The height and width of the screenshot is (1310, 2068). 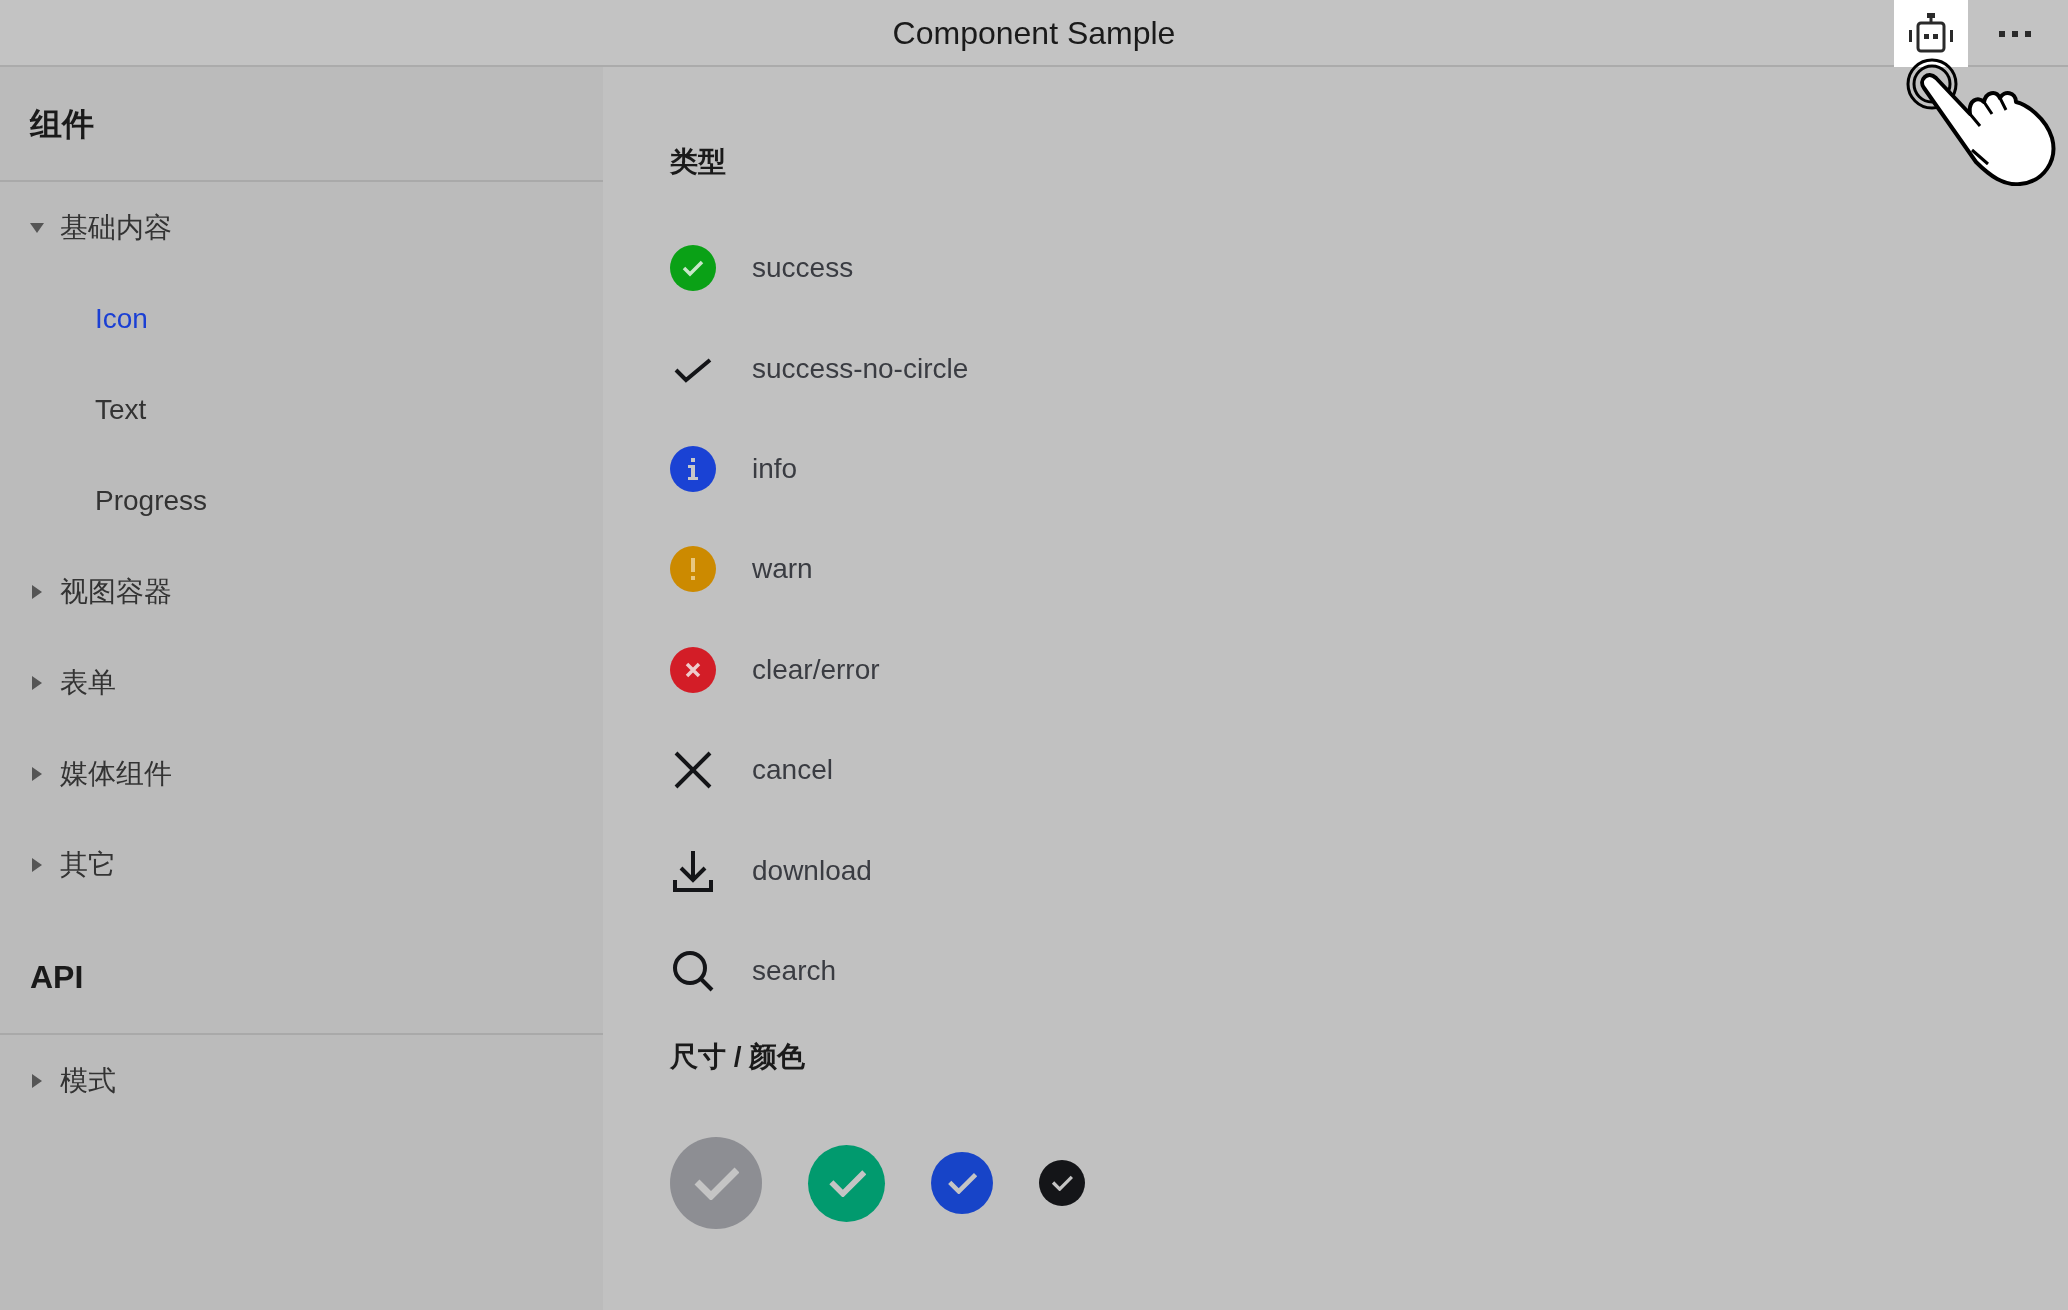 What do you see at coordinates (301, 409) in the screenshot?
I see `sidebar-item: Text` at bounding box center [301, 409].